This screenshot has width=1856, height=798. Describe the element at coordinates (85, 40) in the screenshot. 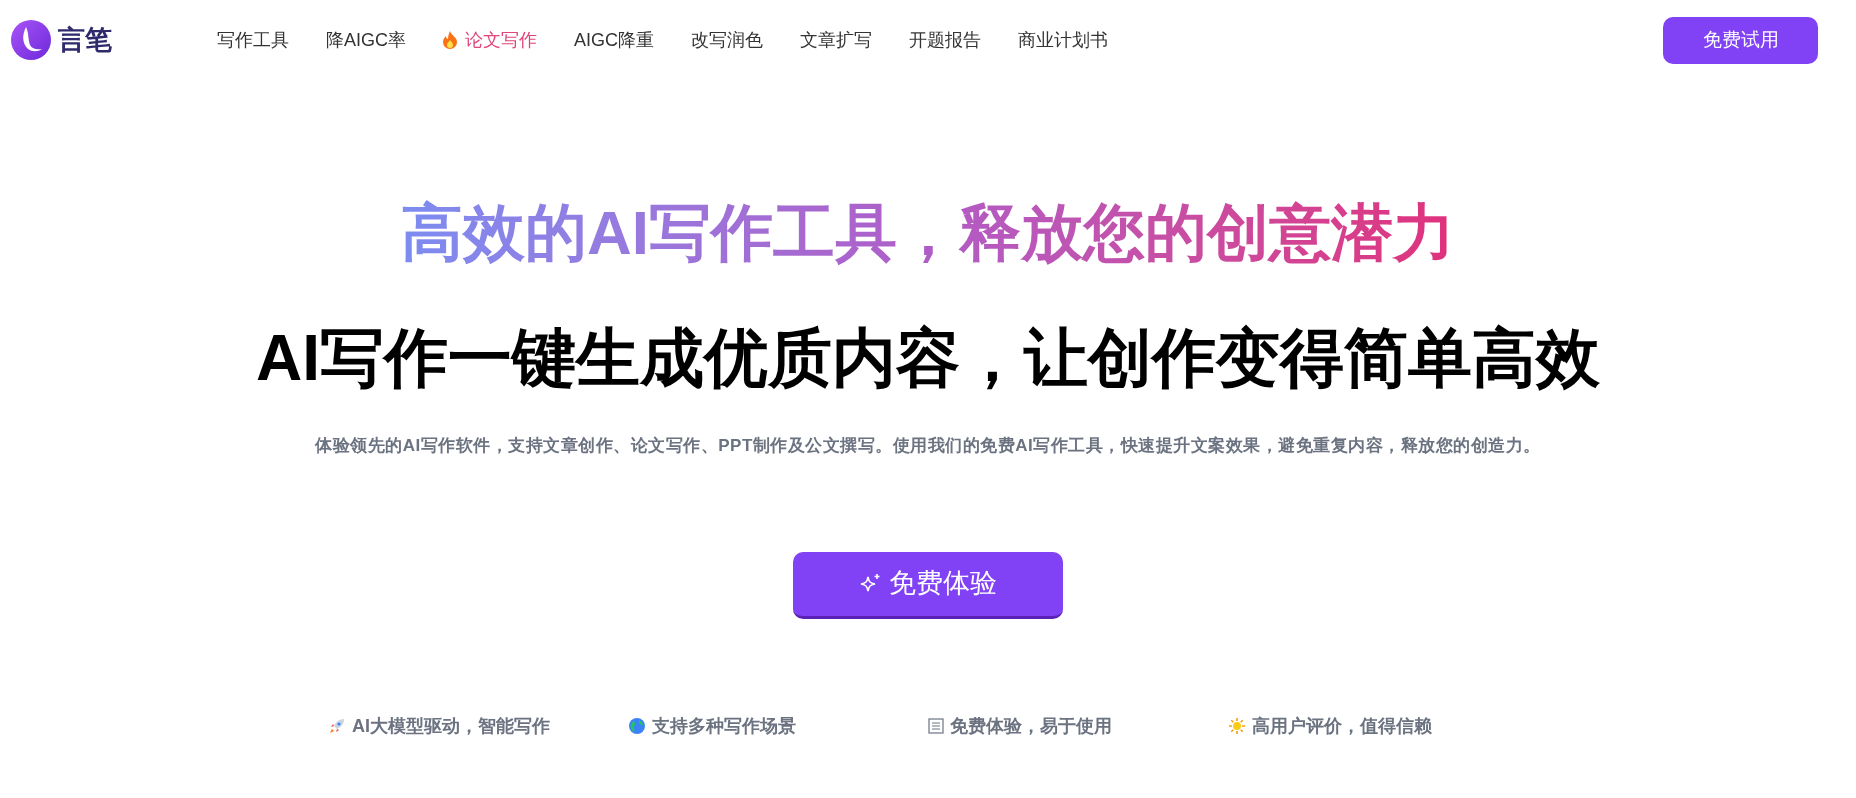

I see `brand-name: 言笔` at that location.